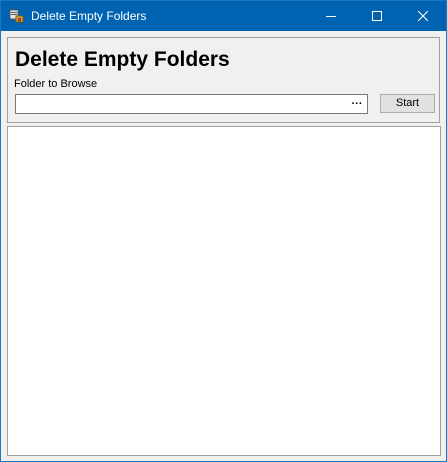 The width and height of the screenshot is (447, 462). What do you see at coordinates (223, 16) in the screenshot?
I see `title-bar: Delete Empty Folders` at bounding box center [223, 16].